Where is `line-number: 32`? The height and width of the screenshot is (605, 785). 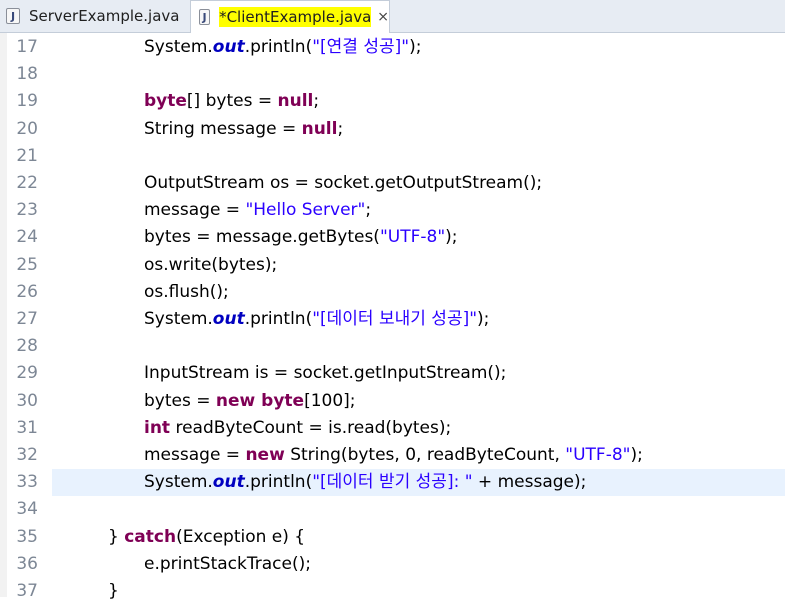
line-number: 32 is located at coordinates (27, 455).